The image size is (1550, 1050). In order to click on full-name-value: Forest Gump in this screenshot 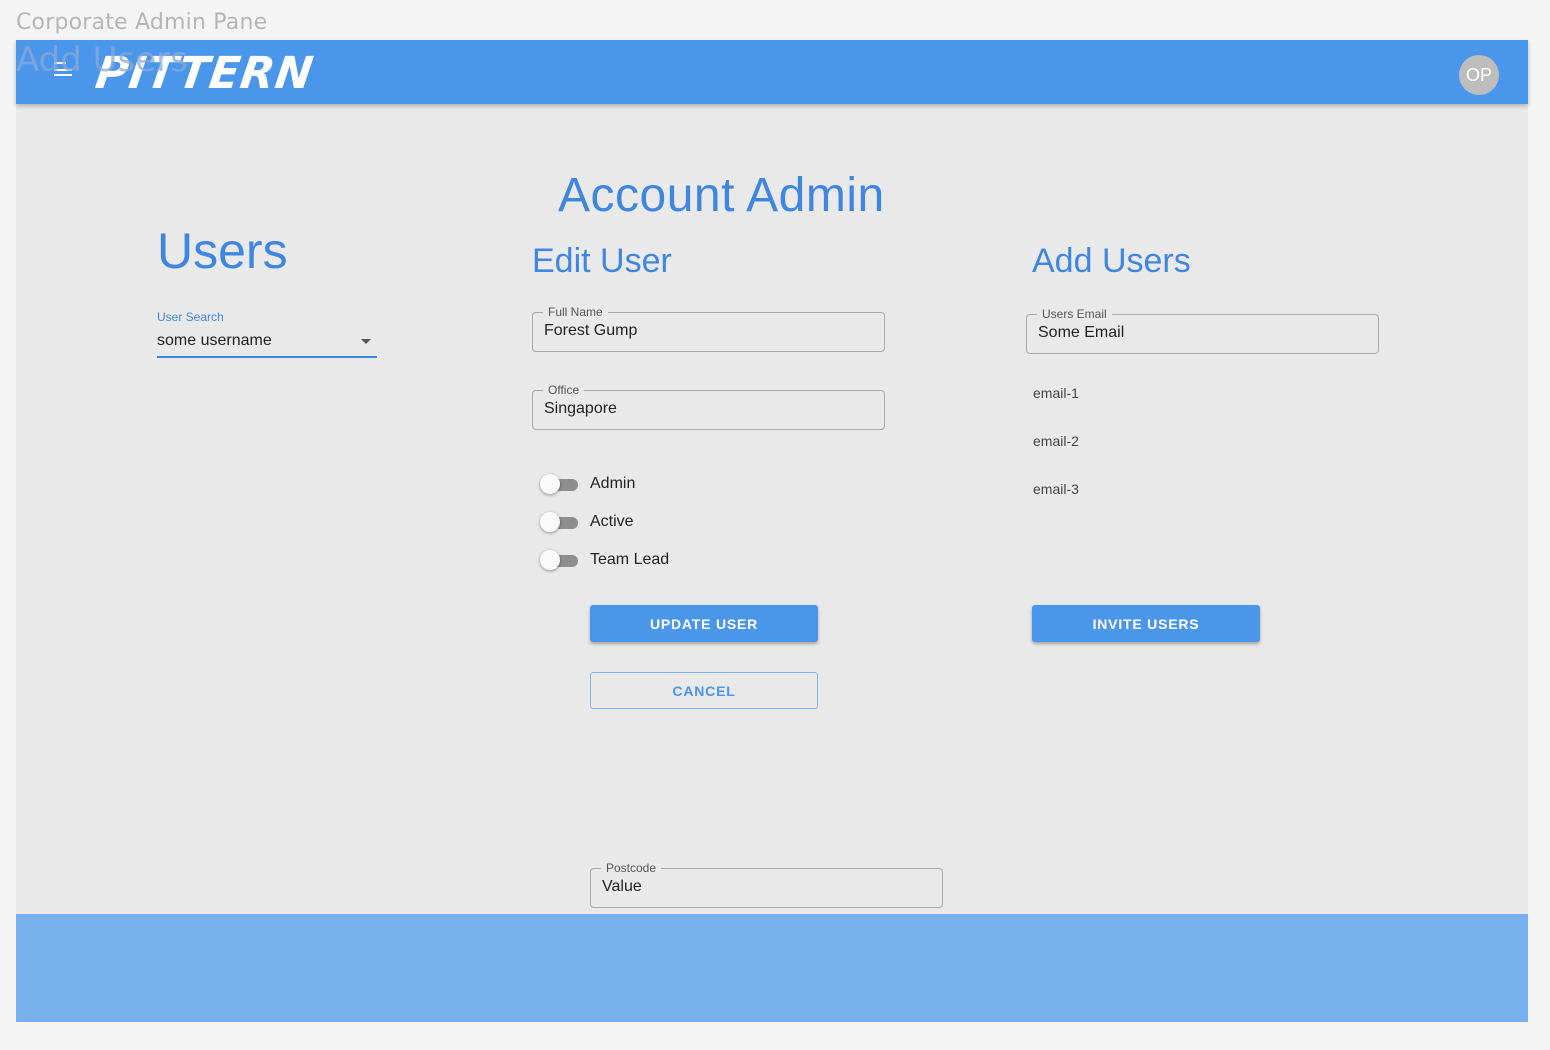, I will do `click(591, 330)`.